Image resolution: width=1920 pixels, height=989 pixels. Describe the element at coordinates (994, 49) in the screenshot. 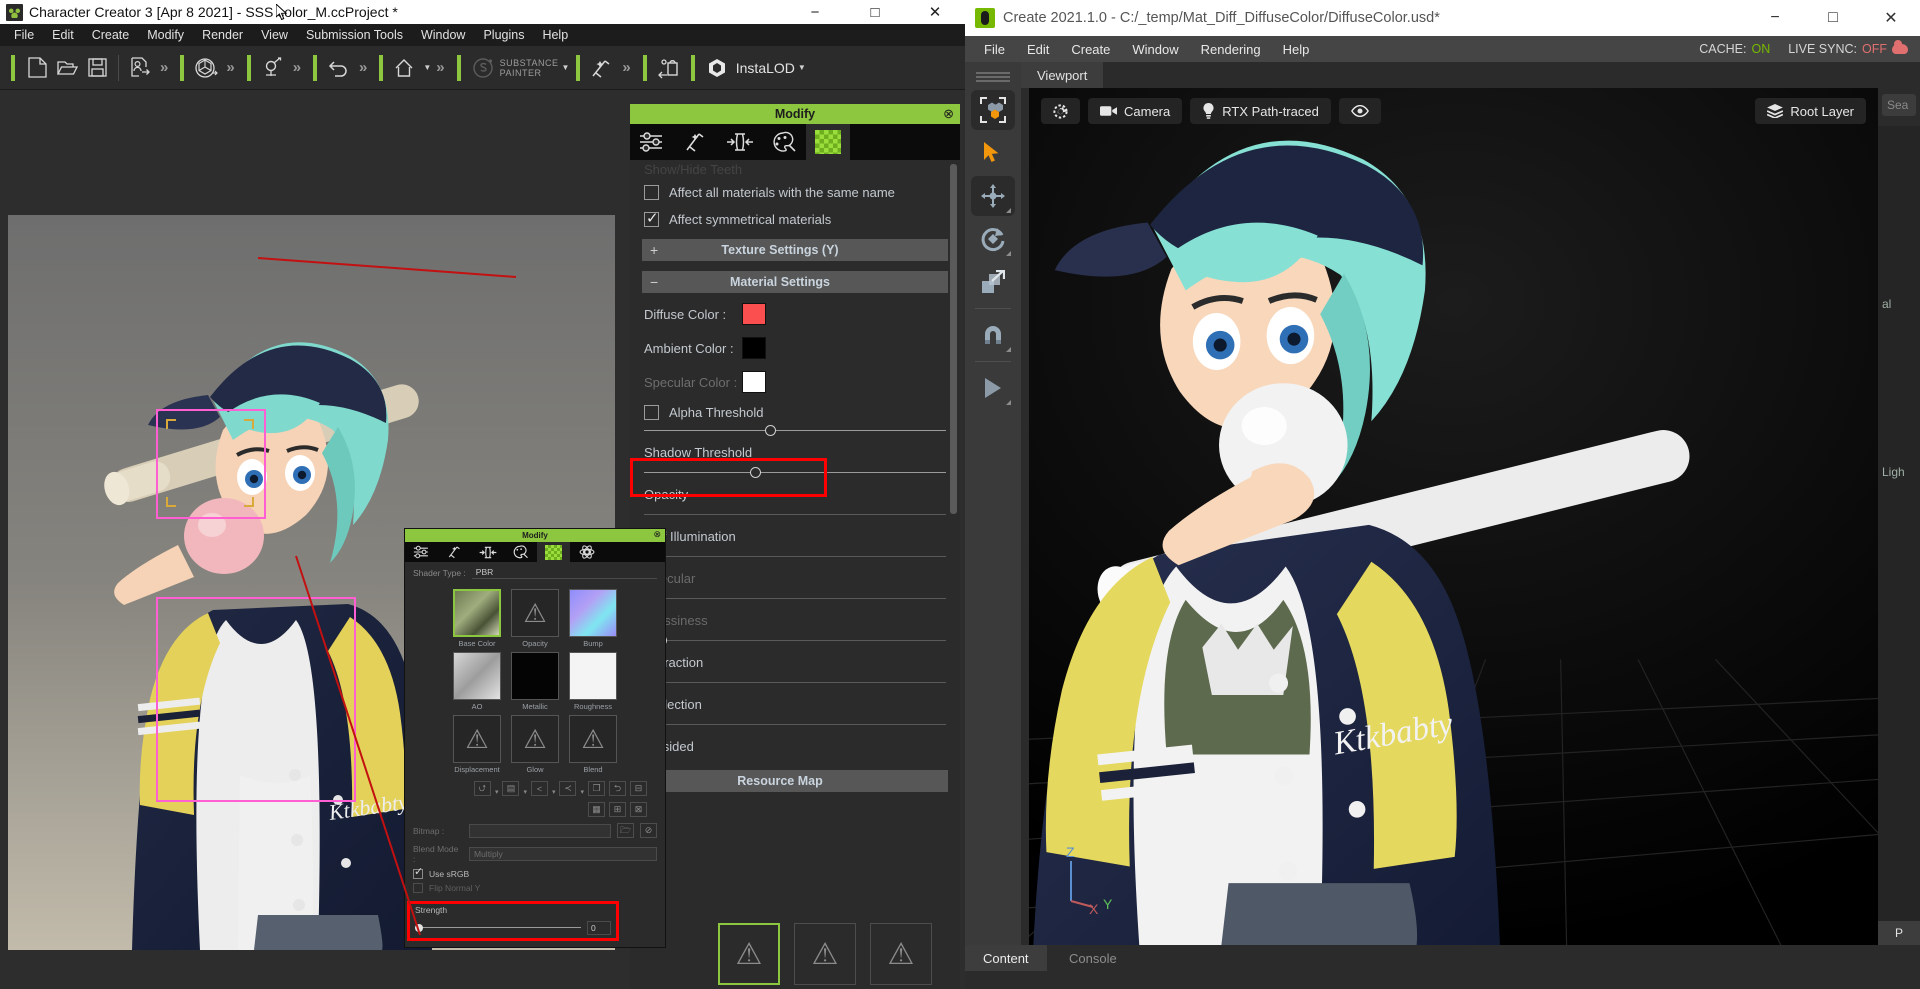

I see `ov-menu-file: File` at that location.